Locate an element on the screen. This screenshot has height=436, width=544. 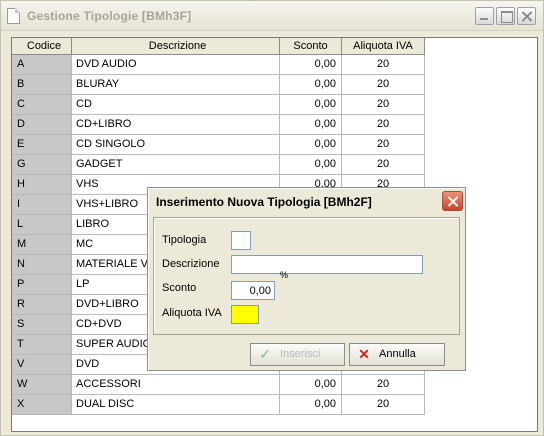
cell-codice: M is located at coordinates (42, 245).